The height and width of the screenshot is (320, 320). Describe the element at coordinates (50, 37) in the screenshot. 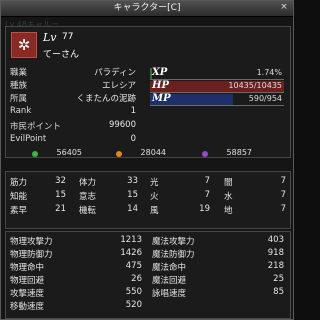

I see `level-label: Lv` at that location.